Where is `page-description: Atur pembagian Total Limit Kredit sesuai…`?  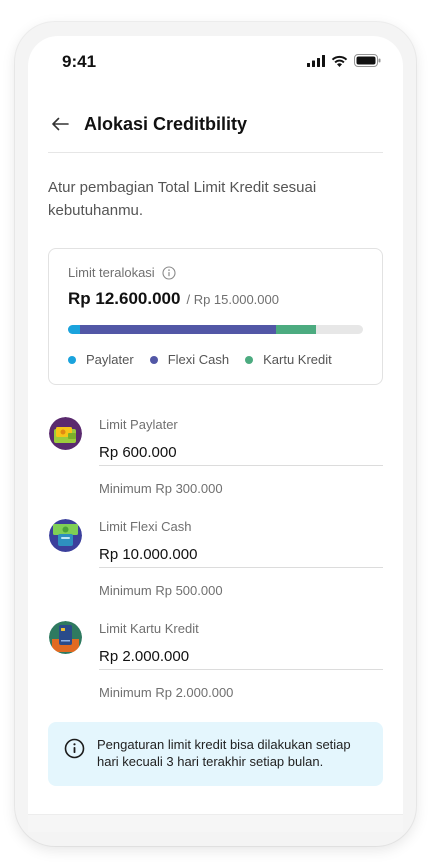 page-description: Atur pembagian Total Limit Kredit sesuai… is located at coordinates (182, 199).